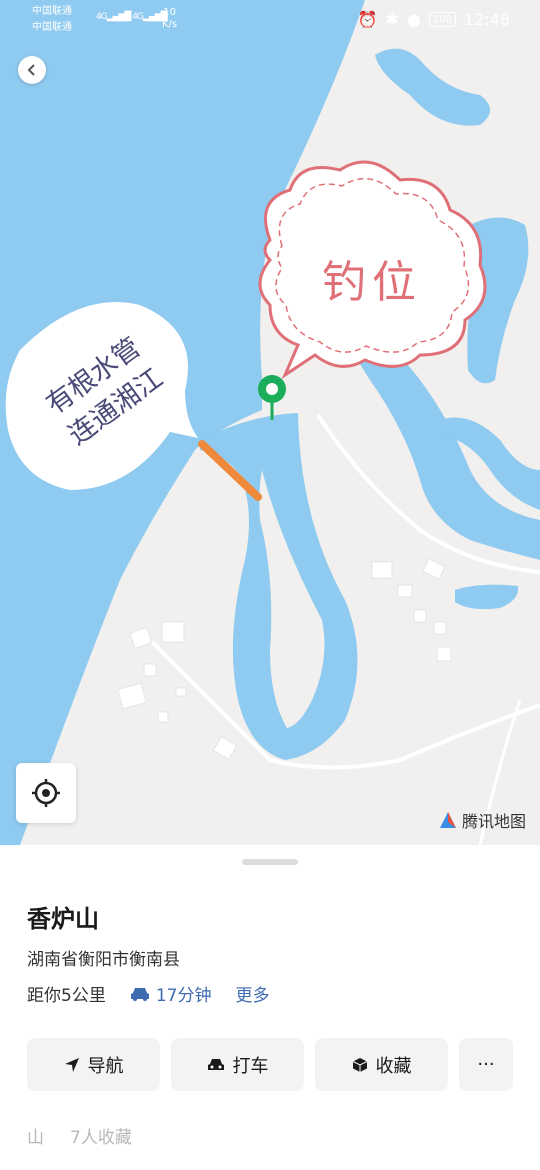 The width and height of the screenshot is (540, 1170). I want to click on lake-upper, so click(432, 87).